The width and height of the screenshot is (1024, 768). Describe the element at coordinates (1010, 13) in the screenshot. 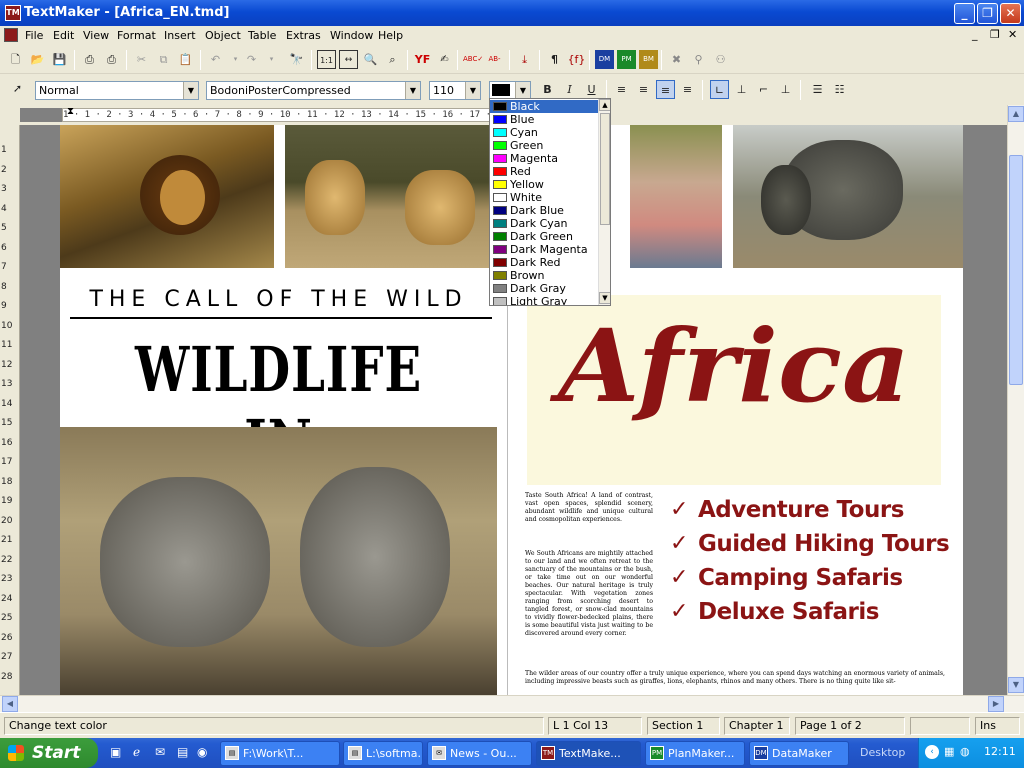

I see `close-button: ✕` at that location.